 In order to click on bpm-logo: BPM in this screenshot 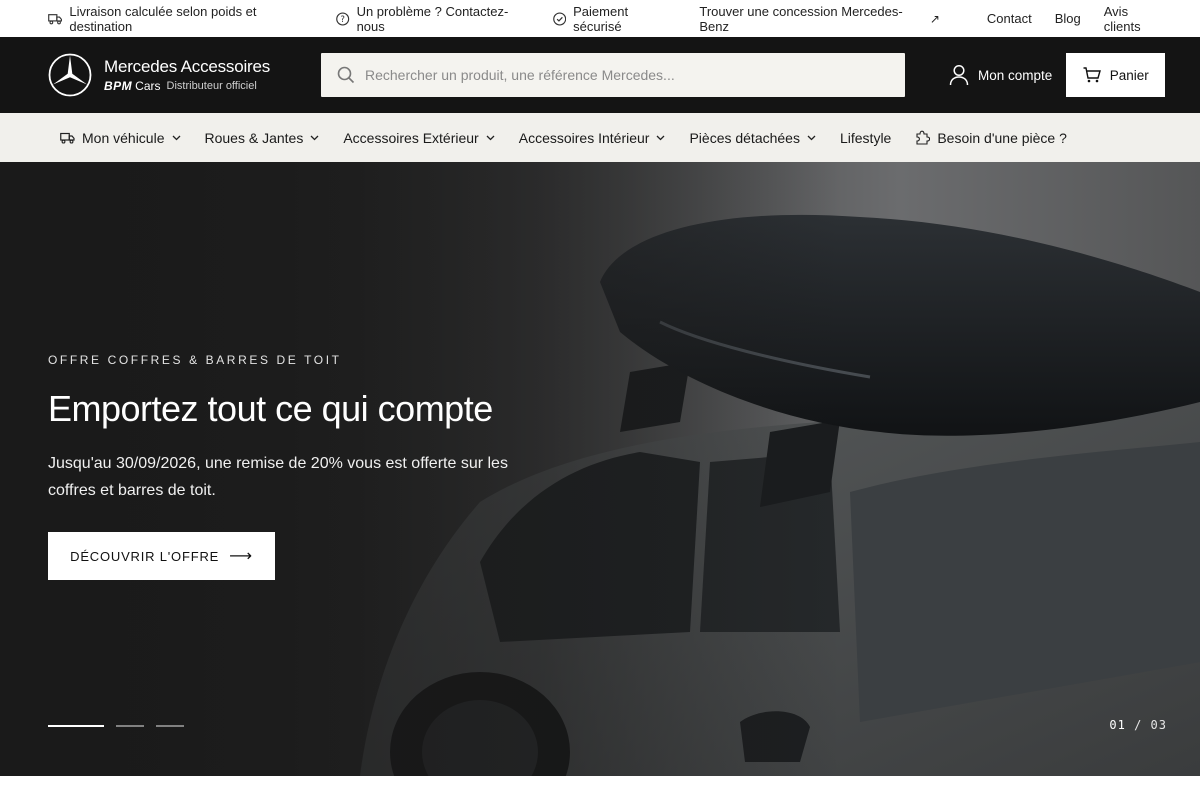, I will do `click(118, 86)`.